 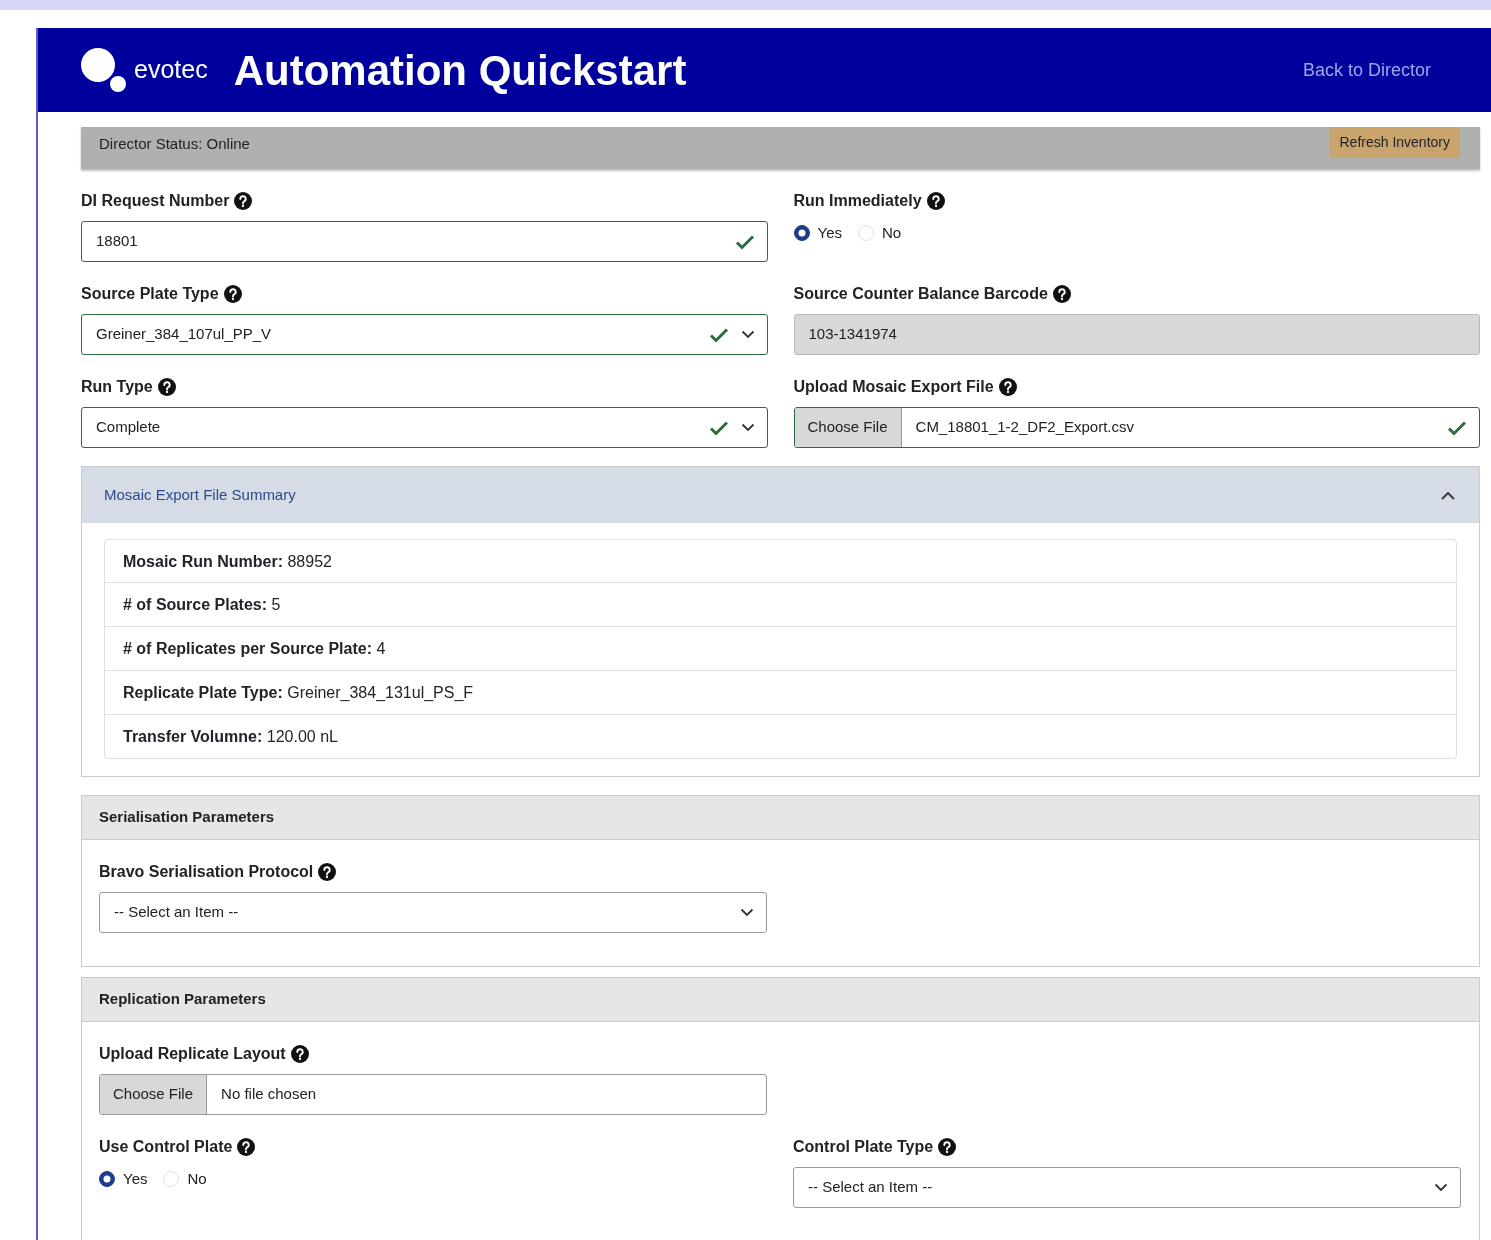 What do you see at coordinates (424, 241) in the screenshot?
I see `input-field: 18801` at bounding box center [424, 241].